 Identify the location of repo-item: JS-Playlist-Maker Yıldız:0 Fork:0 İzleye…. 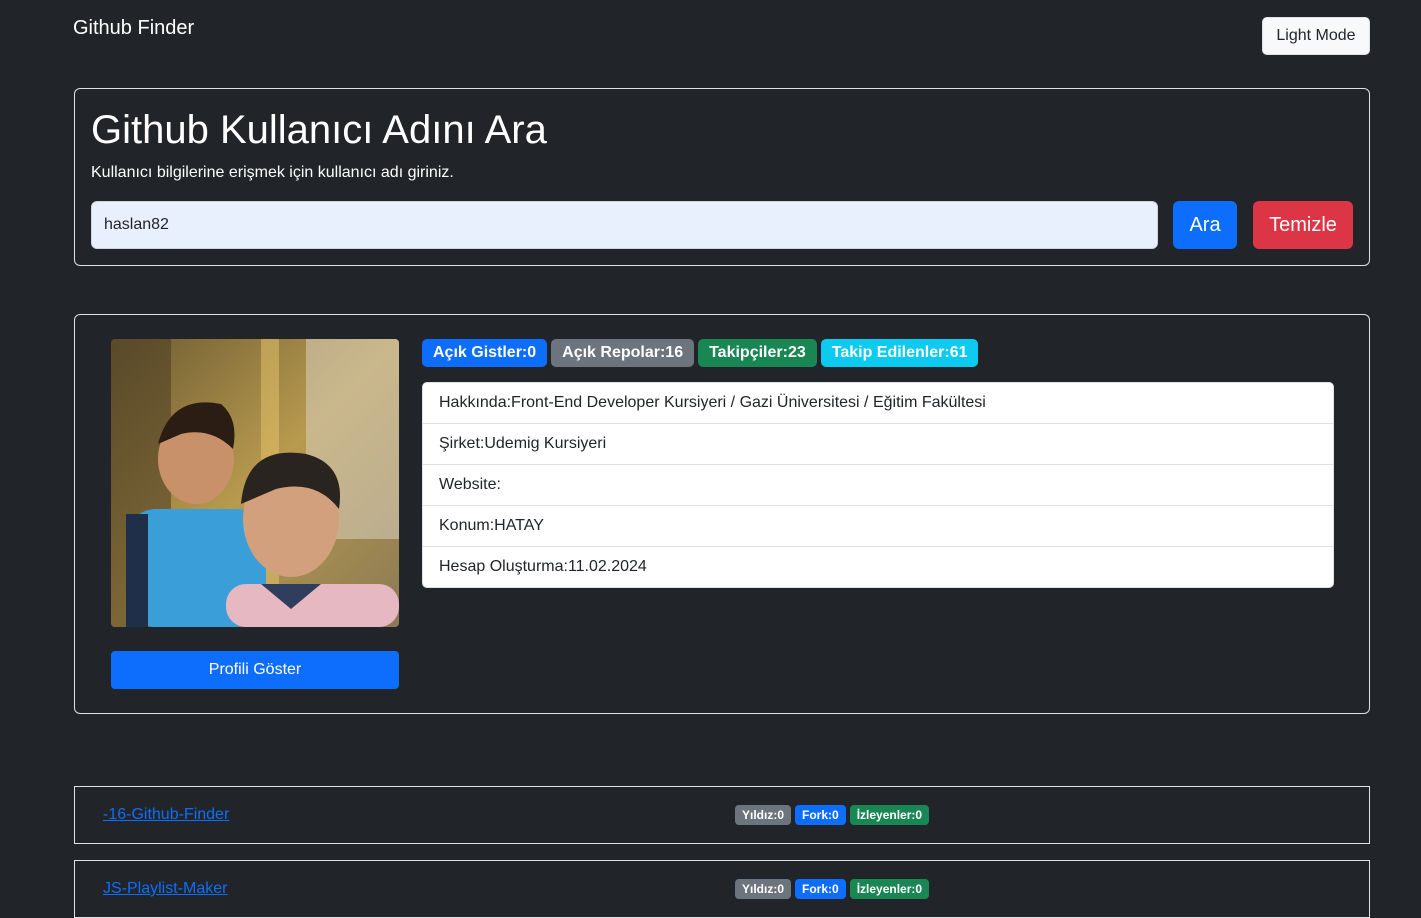
(722, 889).